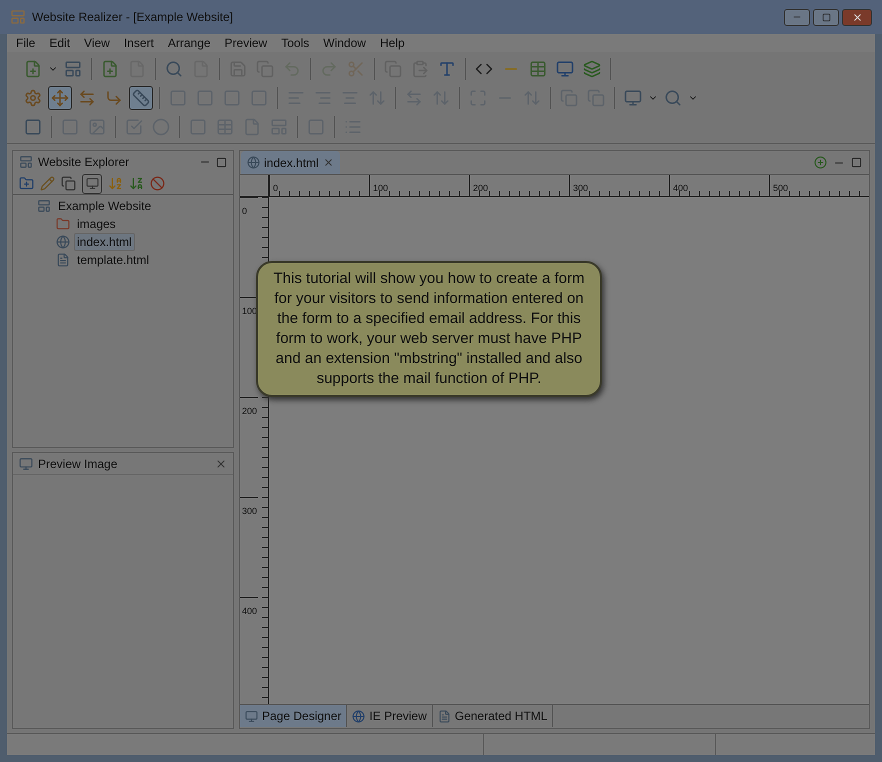 This screenshot has height=762, width=882. What do you see at coordinates (398, 716) in the screenshot?
I see `tab-label: IE Preview` at bounding box center [398, 716].